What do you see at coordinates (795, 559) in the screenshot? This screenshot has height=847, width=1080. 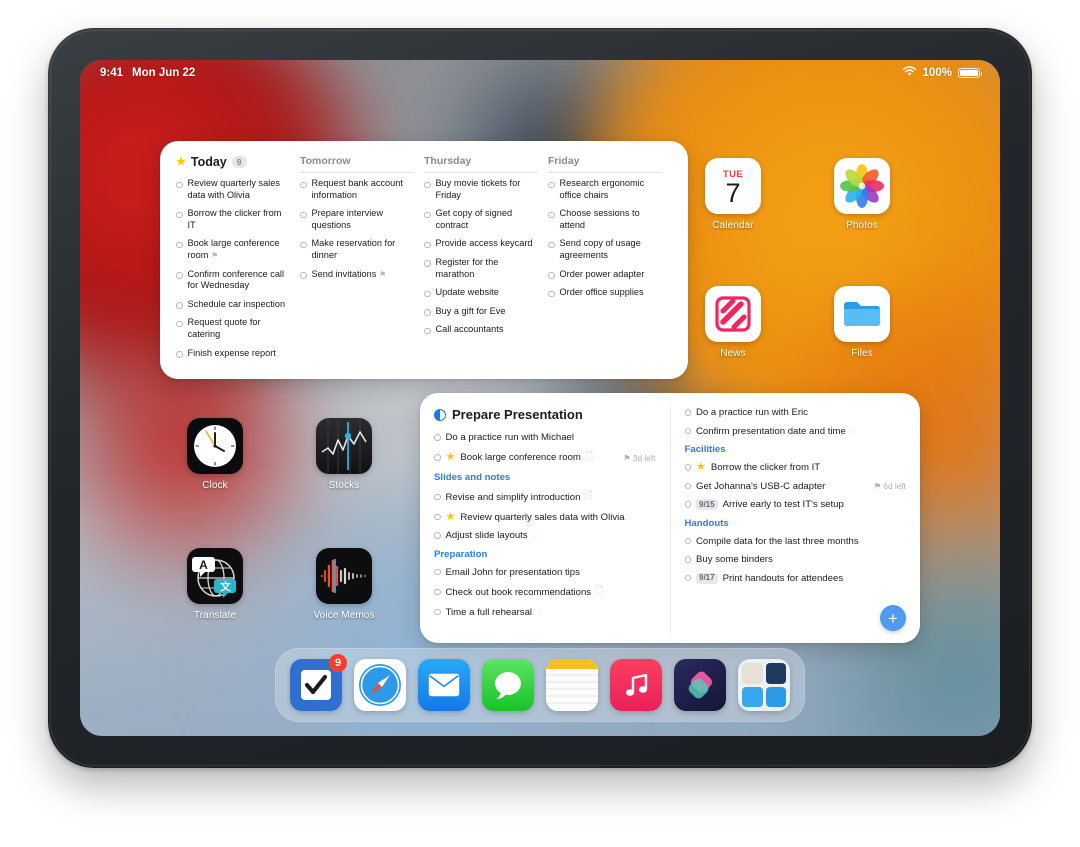 I see `list-item: Buy some binders` at bounding box center [795, 559].